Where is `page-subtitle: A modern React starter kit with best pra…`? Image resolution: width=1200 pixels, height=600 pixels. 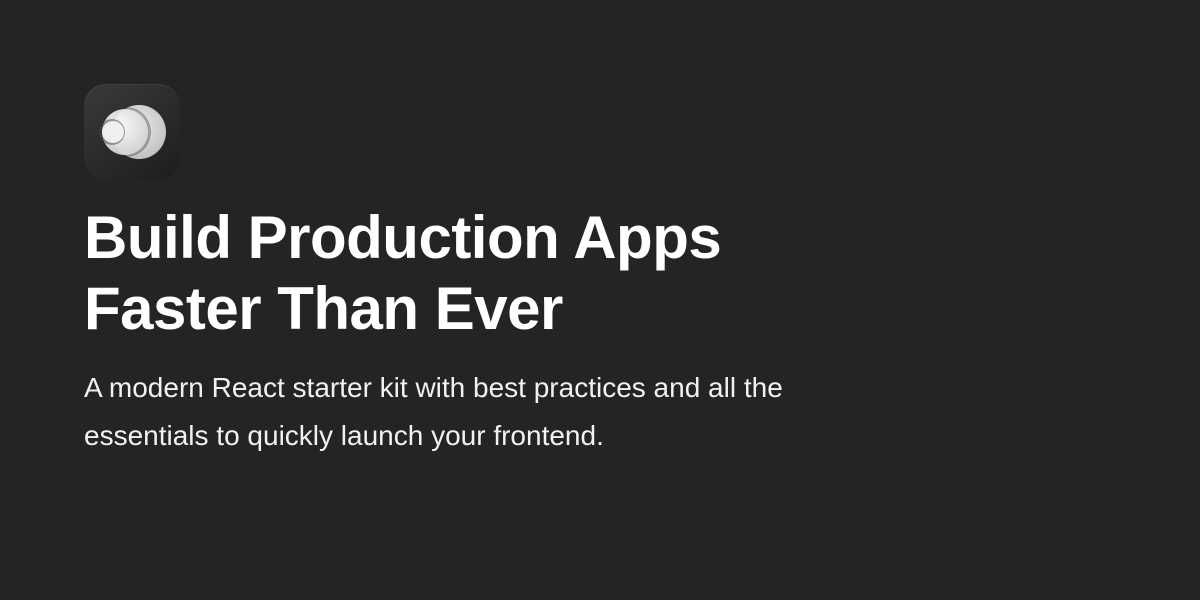
page-subtitle: A modern React starter kit with best pra… is located at coordinates (534, 412).